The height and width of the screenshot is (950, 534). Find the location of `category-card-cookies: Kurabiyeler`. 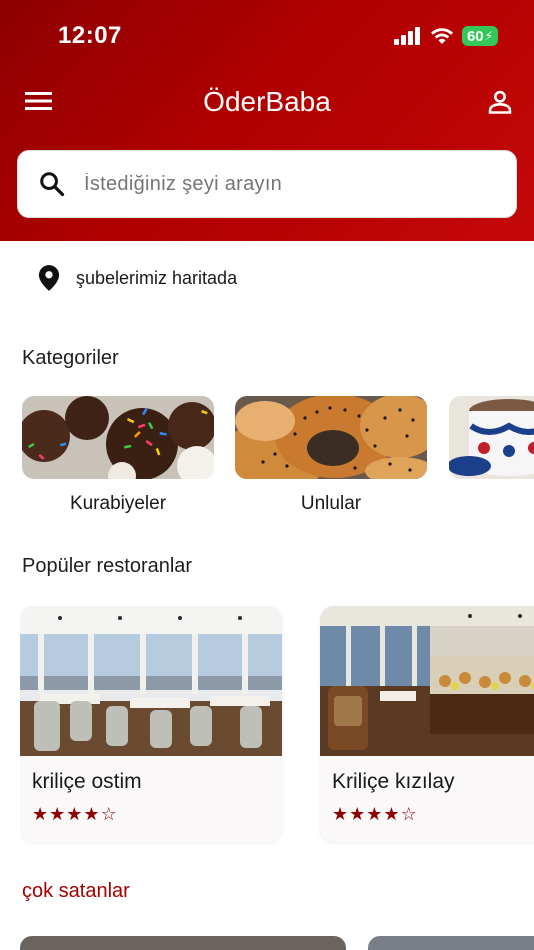

category-card-cookies: Kurabiyeler is located at coordinates (118, 455).